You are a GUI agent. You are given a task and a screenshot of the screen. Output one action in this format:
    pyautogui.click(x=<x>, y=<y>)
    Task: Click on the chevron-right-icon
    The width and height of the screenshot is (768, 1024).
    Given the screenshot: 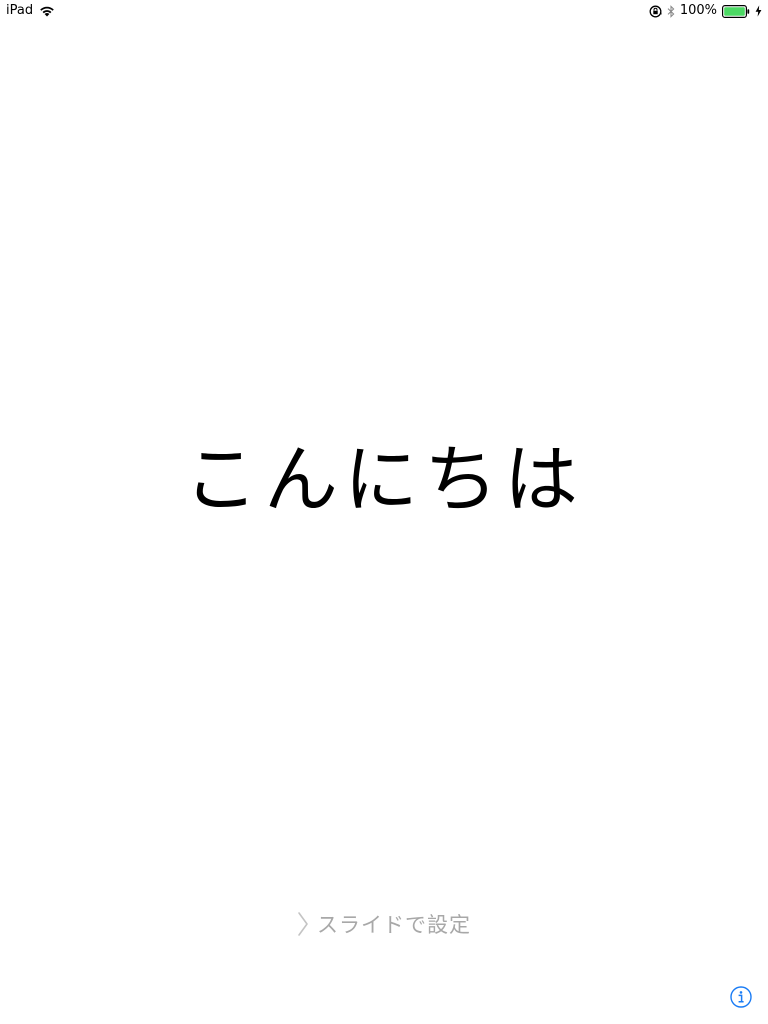 What is the action you would take?
    pyautogui.click(x=303, y=924)
    